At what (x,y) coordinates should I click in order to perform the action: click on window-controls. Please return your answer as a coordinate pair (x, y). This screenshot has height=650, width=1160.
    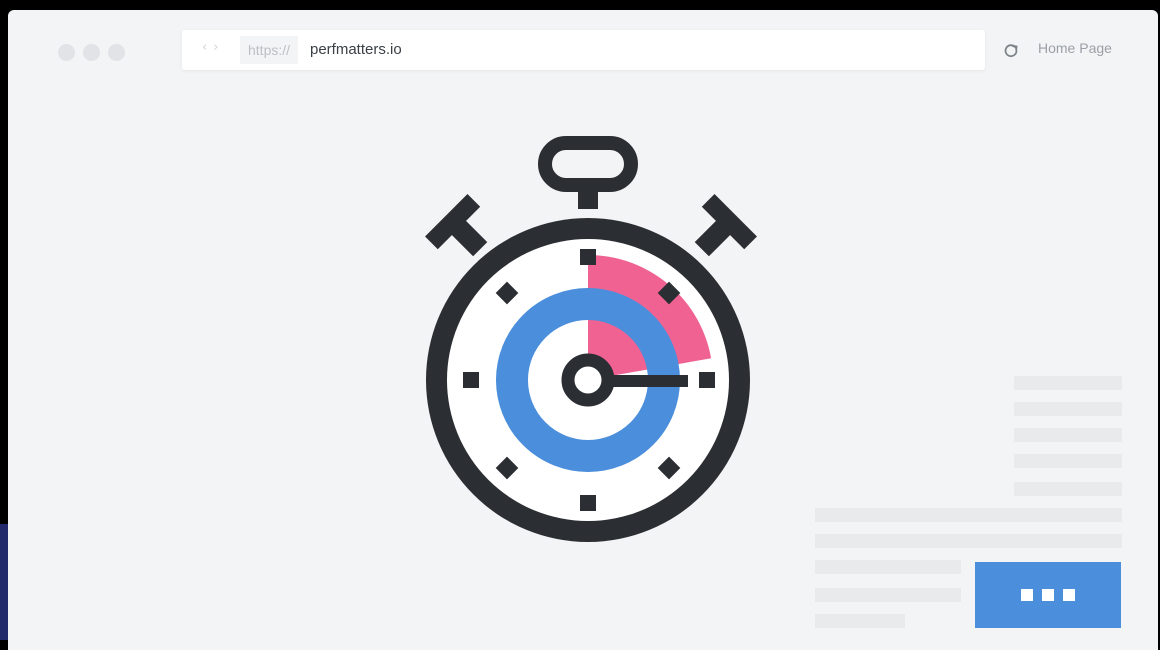
    Looking at the image, I should click on (91, 52).